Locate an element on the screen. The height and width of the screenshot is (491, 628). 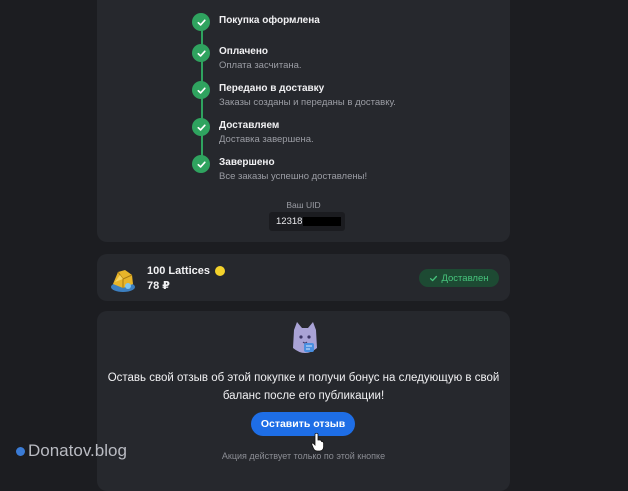
watermark-text: Donatov.blog is located at coordinates (77, 450).